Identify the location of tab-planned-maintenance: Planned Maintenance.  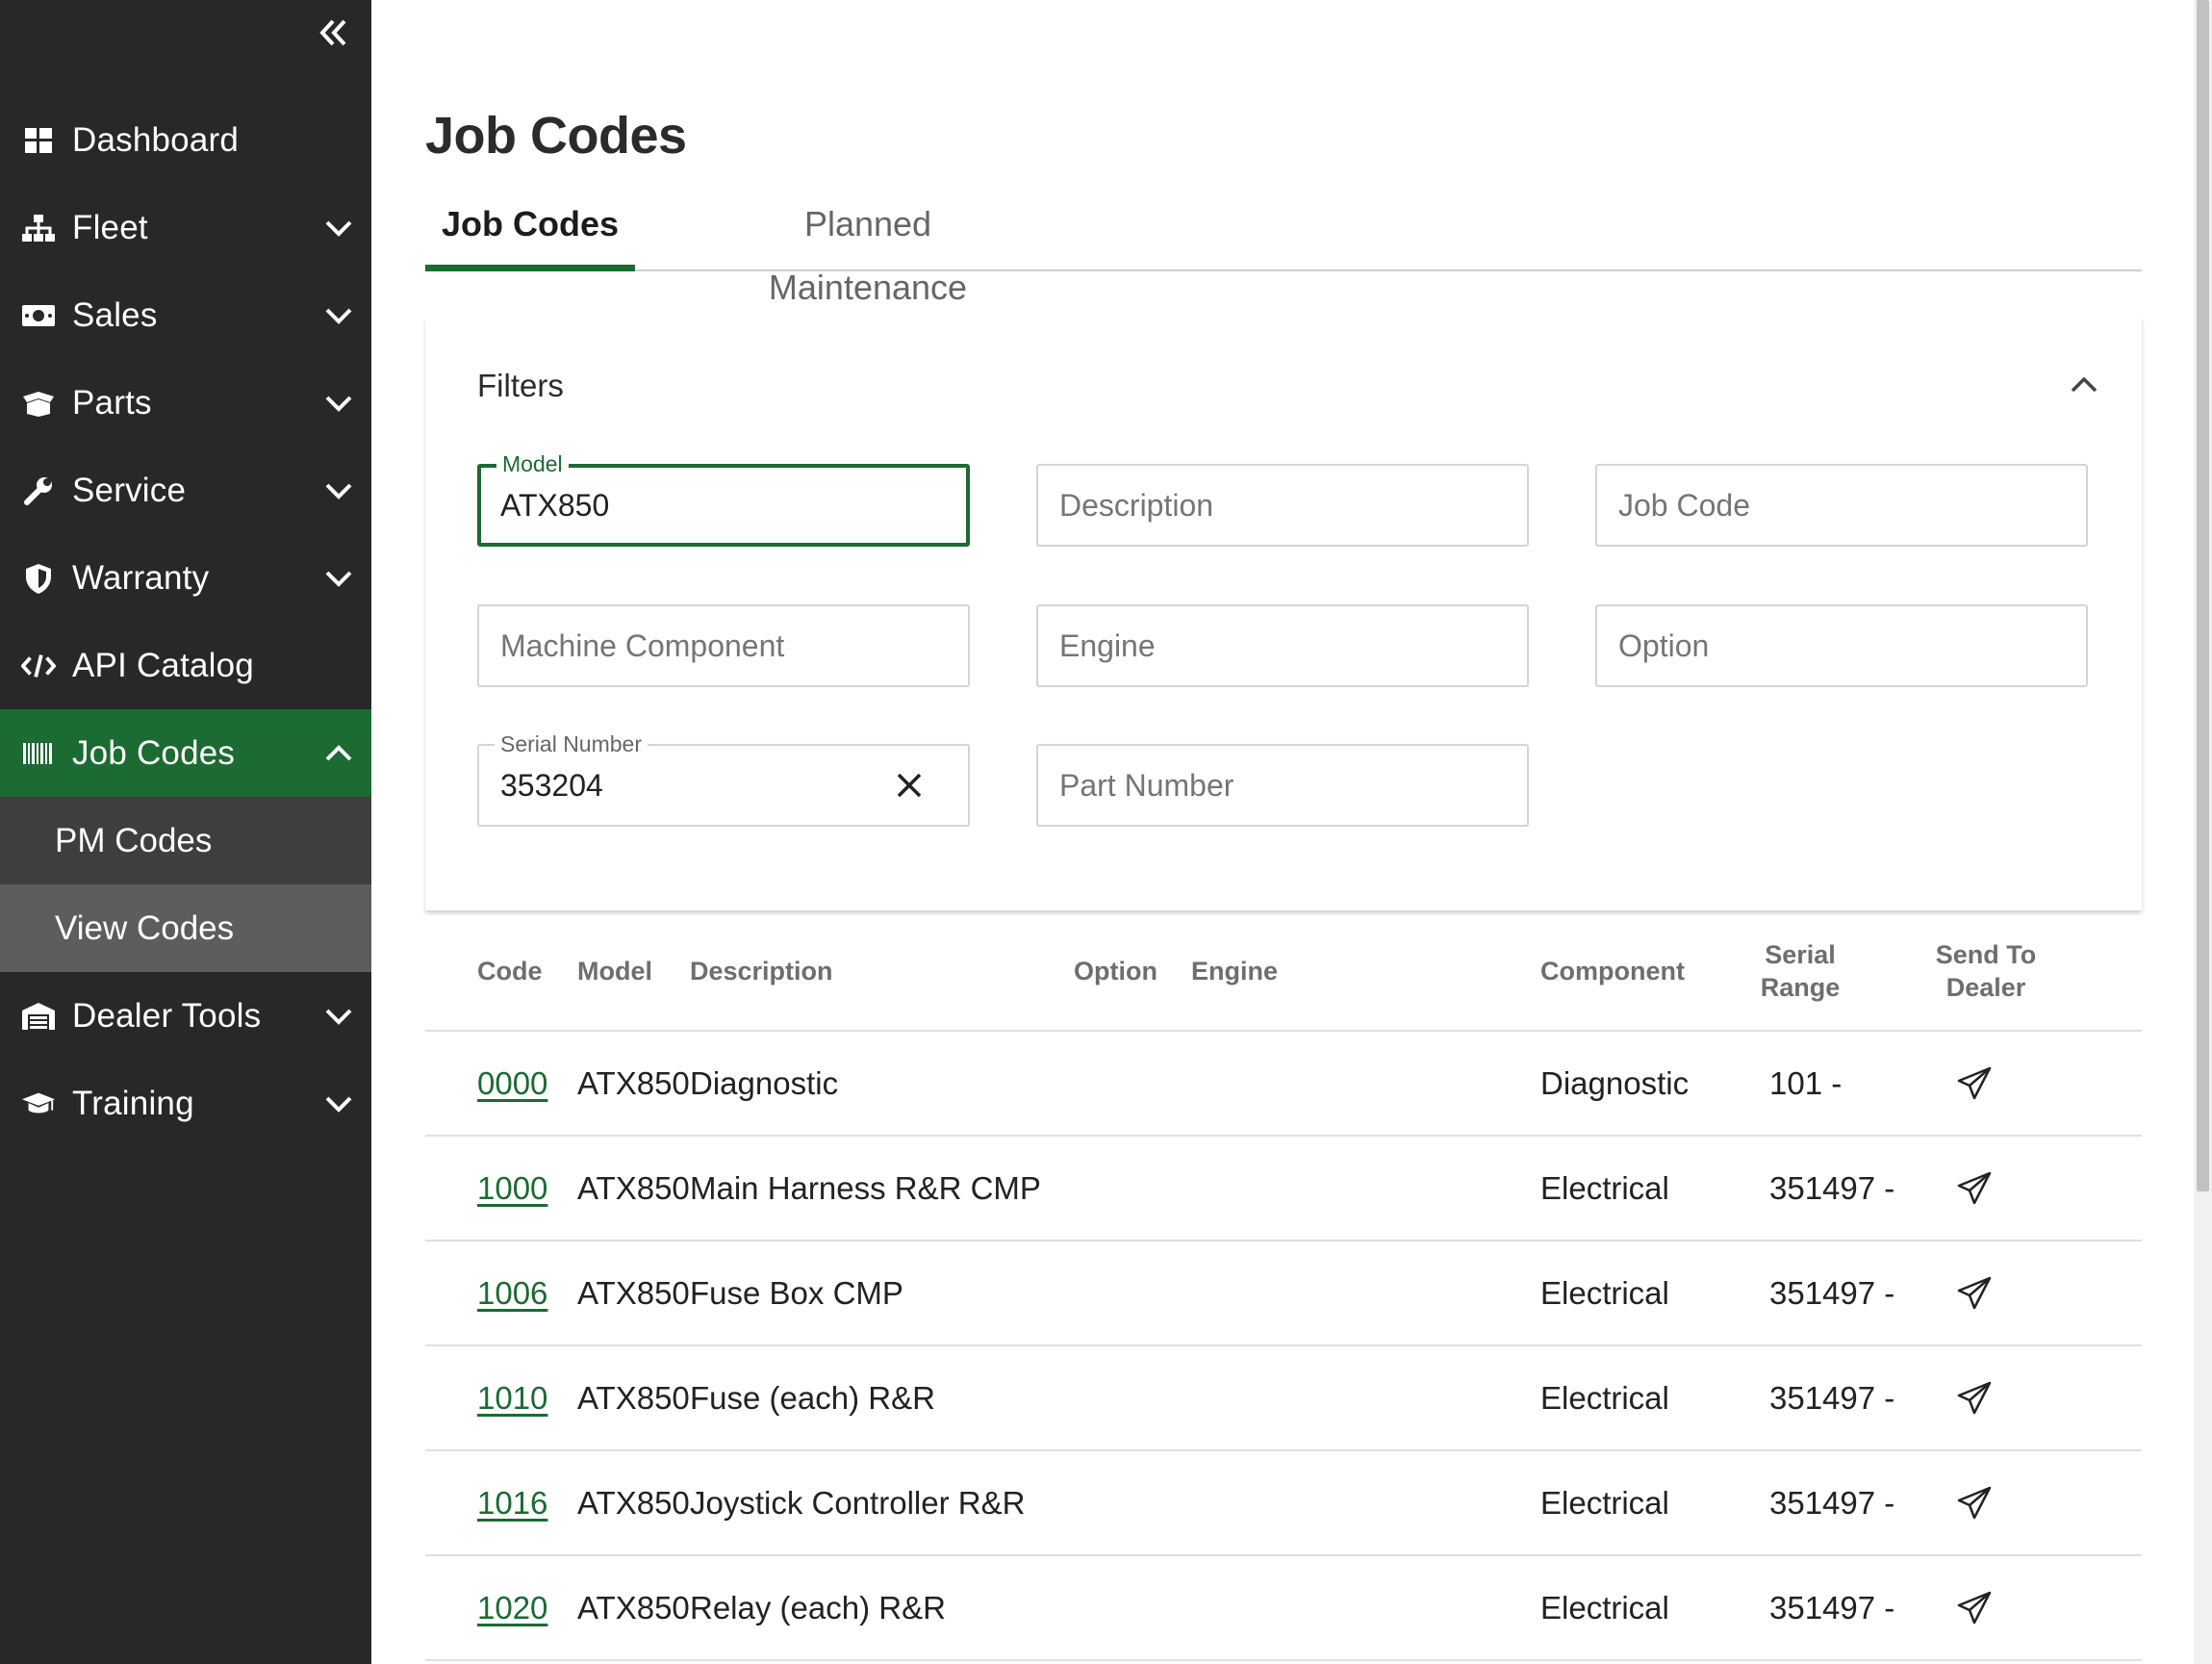
(867, 249).